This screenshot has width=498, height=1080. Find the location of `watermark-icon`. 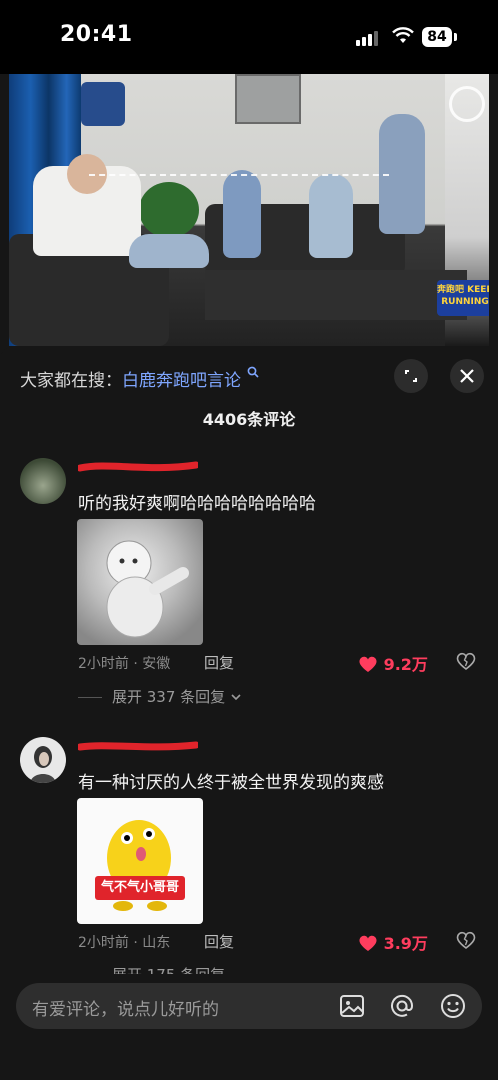

watermark-icon is located at coordinates (467, 104).